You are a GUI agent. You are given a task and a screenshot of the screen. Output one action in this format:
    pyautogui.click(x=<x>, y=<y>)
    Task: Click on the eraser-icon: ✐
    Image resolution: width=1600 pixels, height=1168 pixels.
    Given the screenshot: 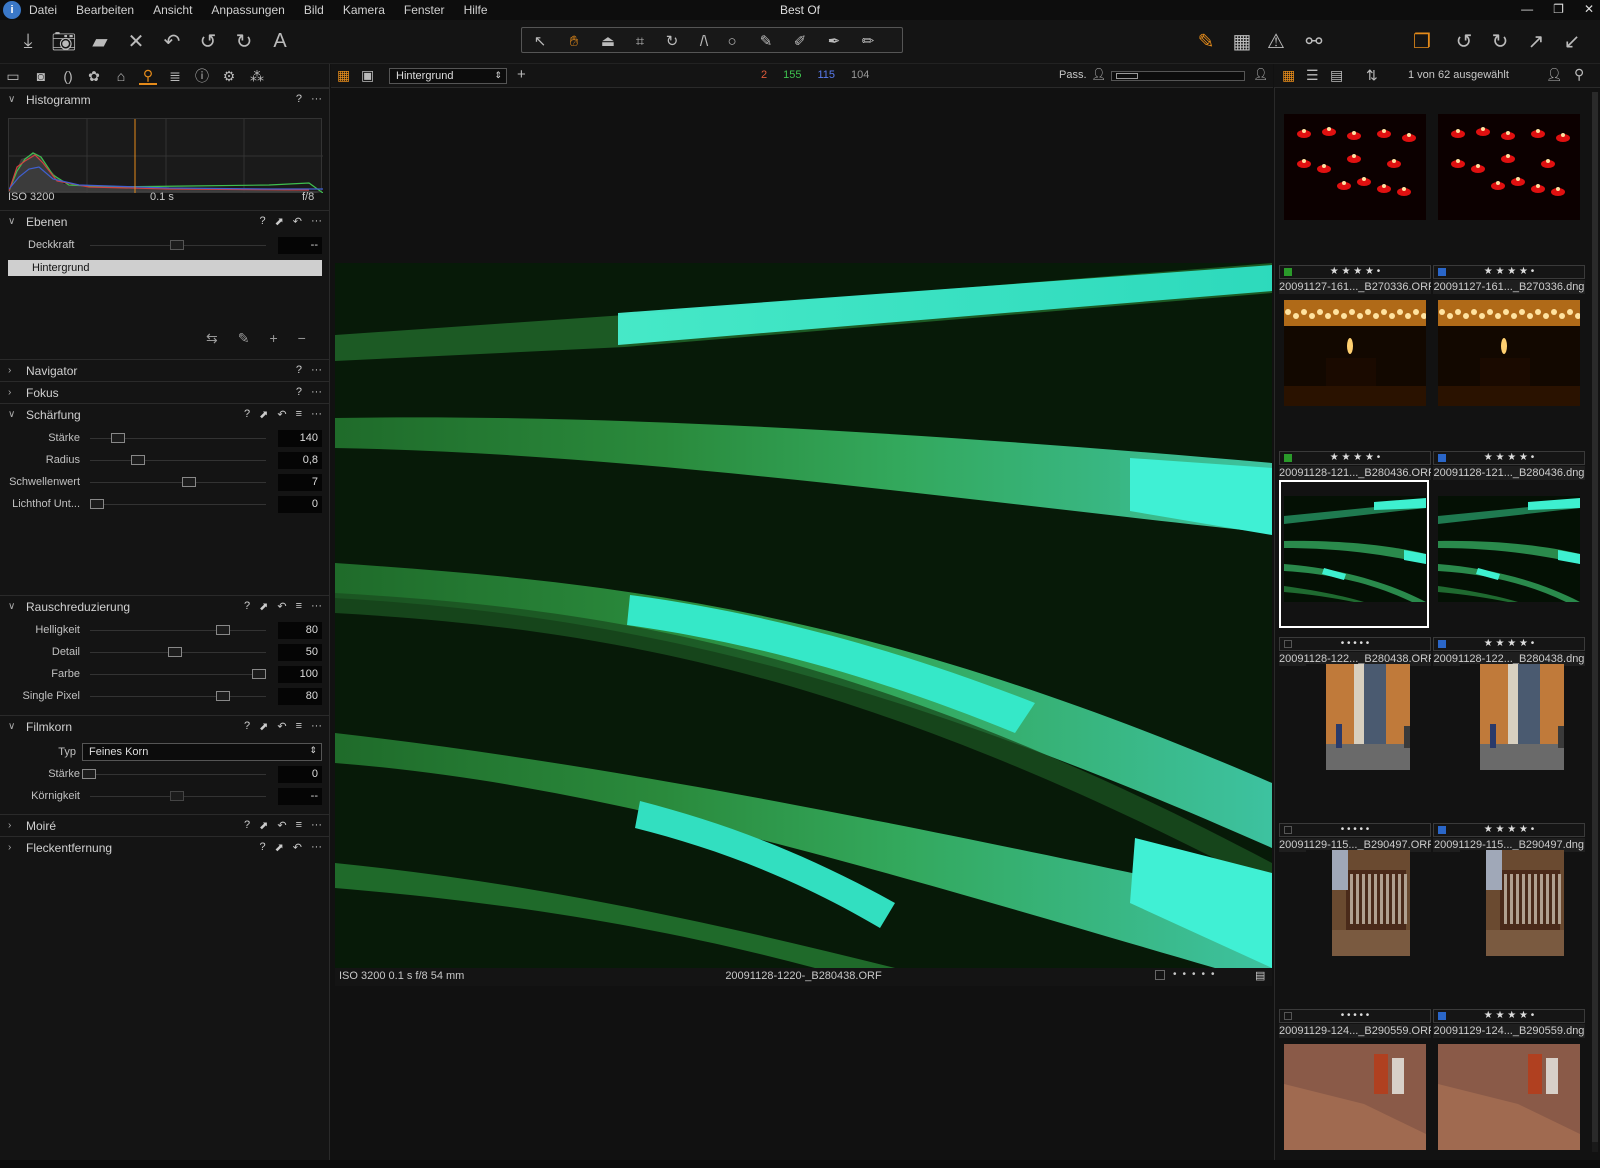 What is the action you would take?
    pyautogui.click(x=800, y=41)
    